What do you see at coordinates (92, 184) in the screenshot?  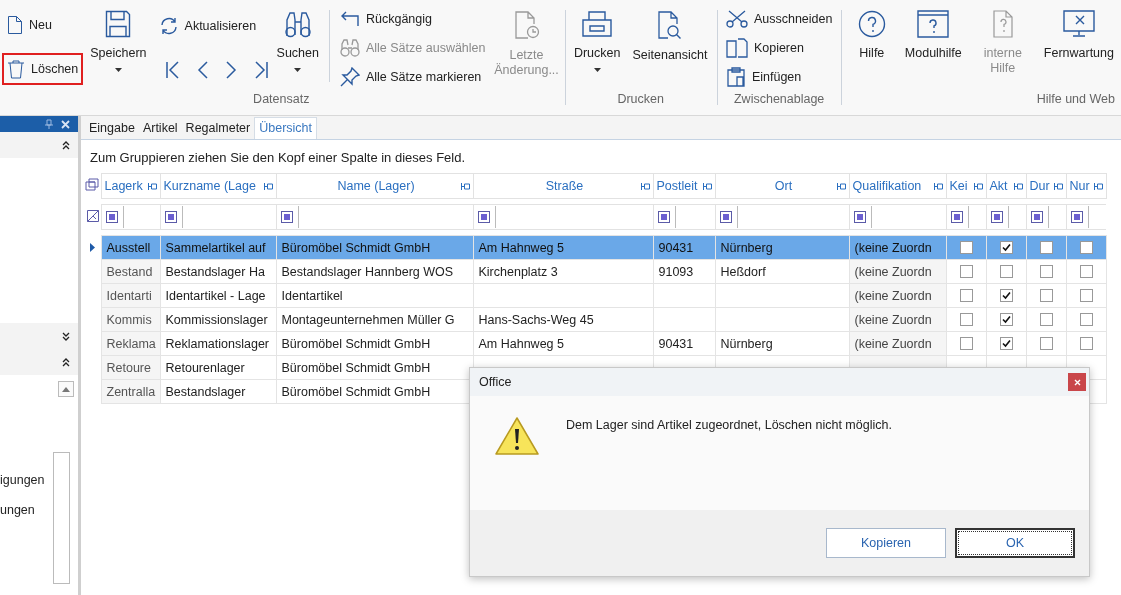 I see `column-chooser-icon` at bounding box center [92, 184].